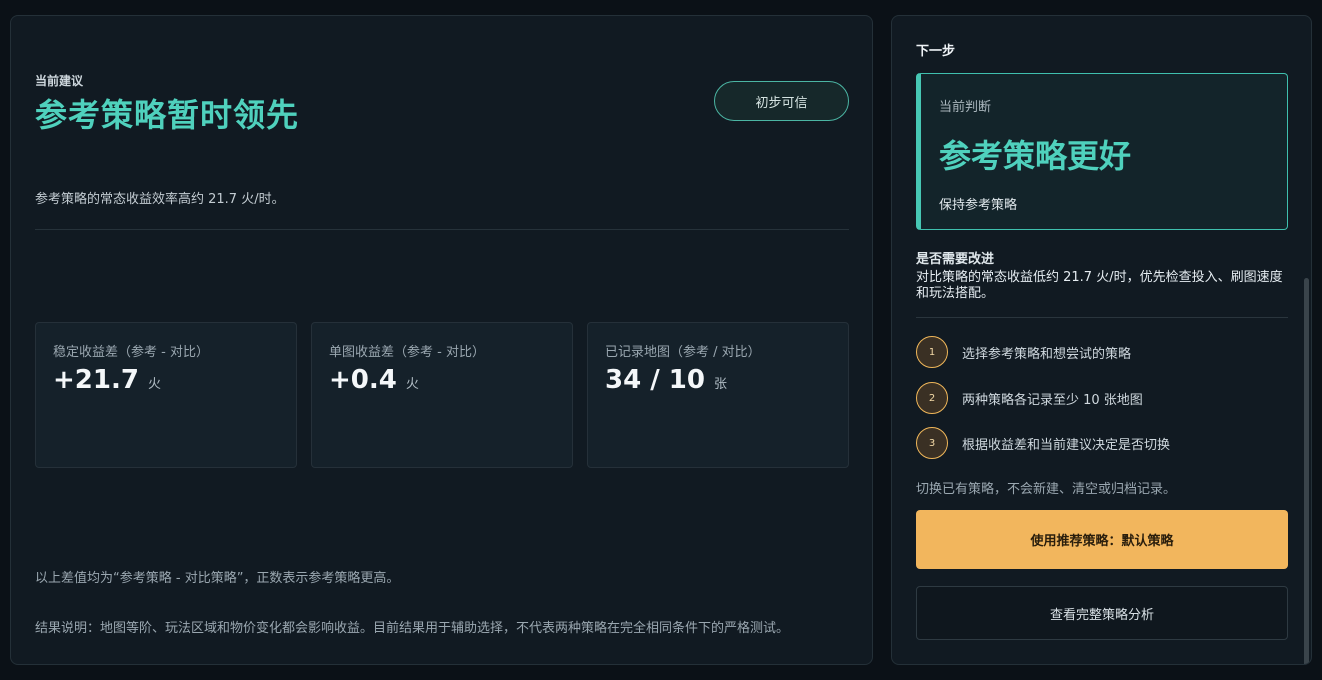 The width and height of the screenshot is (1322, 680). What do you see at coordinates (1102, 539) in the screenshot?
I see `use-recommended-strategy-button: 使用推荐策略：默认策略` at bounding box center [1102, 539].